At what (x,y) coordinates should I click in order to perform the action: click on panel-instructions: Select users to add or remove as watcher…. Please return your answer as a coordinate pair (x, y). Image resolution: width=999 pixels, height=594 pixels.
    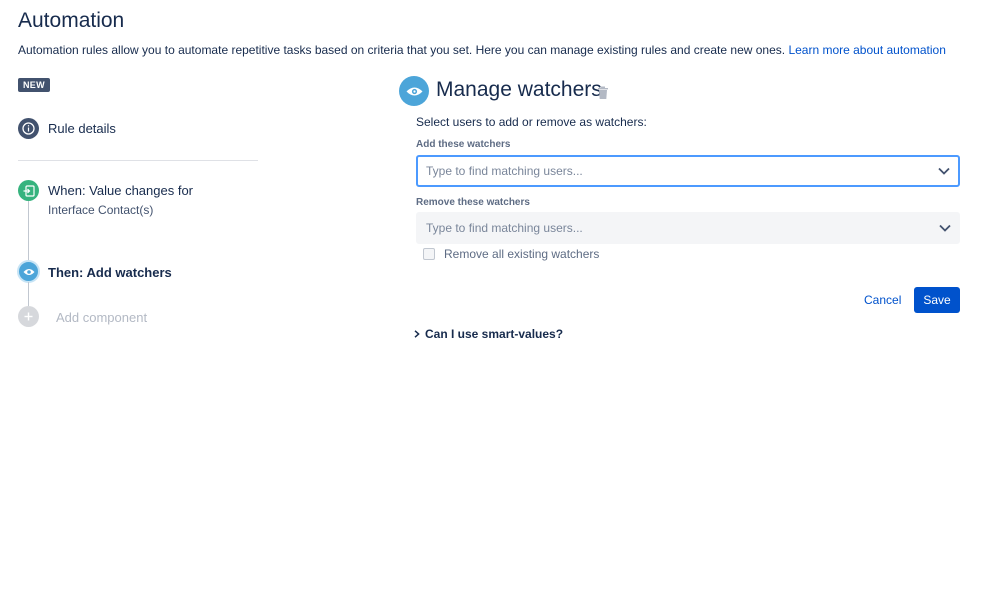
    Looking at the image, I should click on (531, 122).